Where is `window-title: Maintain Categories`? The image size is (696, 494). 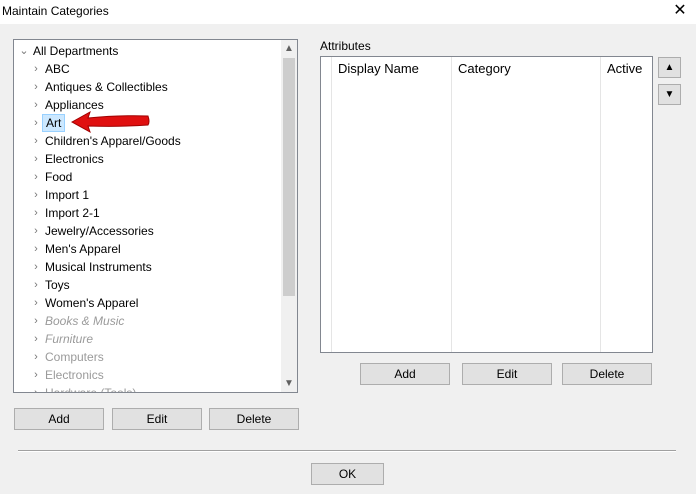
window-title: Maintain Categories is located at coordinates (55, 11).